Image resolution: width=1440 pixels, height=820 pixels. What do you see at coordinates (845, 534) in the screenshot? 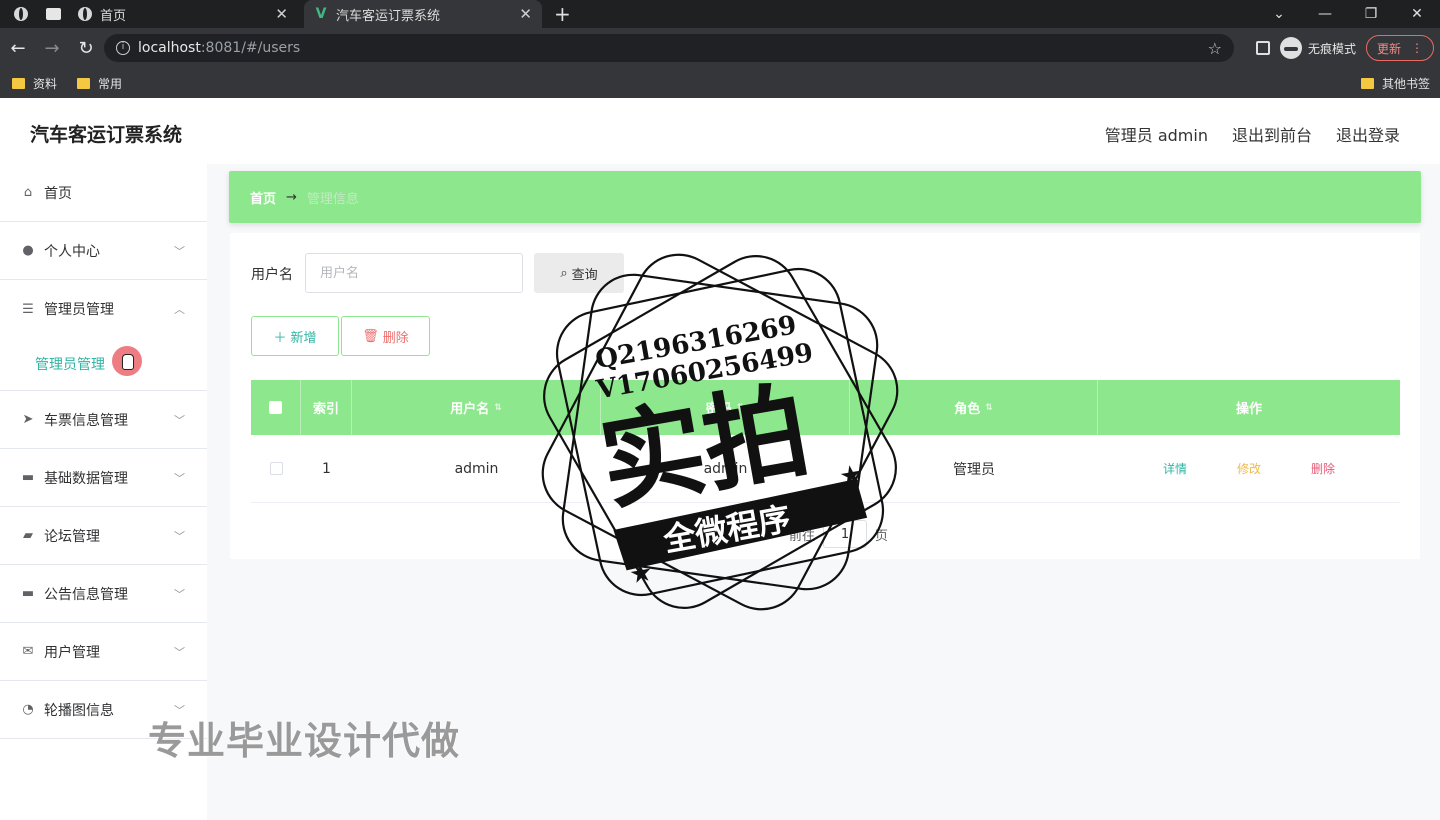
I see `goto-page-input` at bounding box center [845, 534].